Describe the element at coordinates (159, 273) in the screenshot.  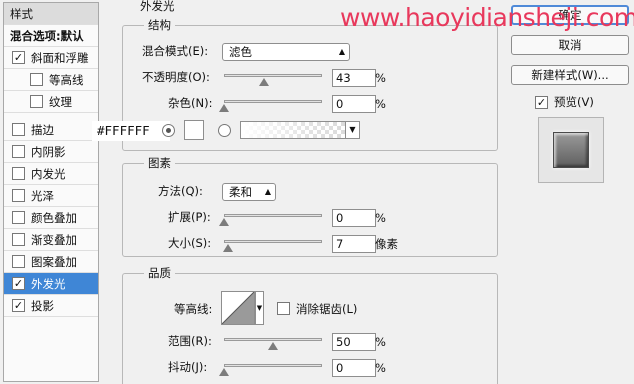
I see `quality-legend: 品质` at that location.